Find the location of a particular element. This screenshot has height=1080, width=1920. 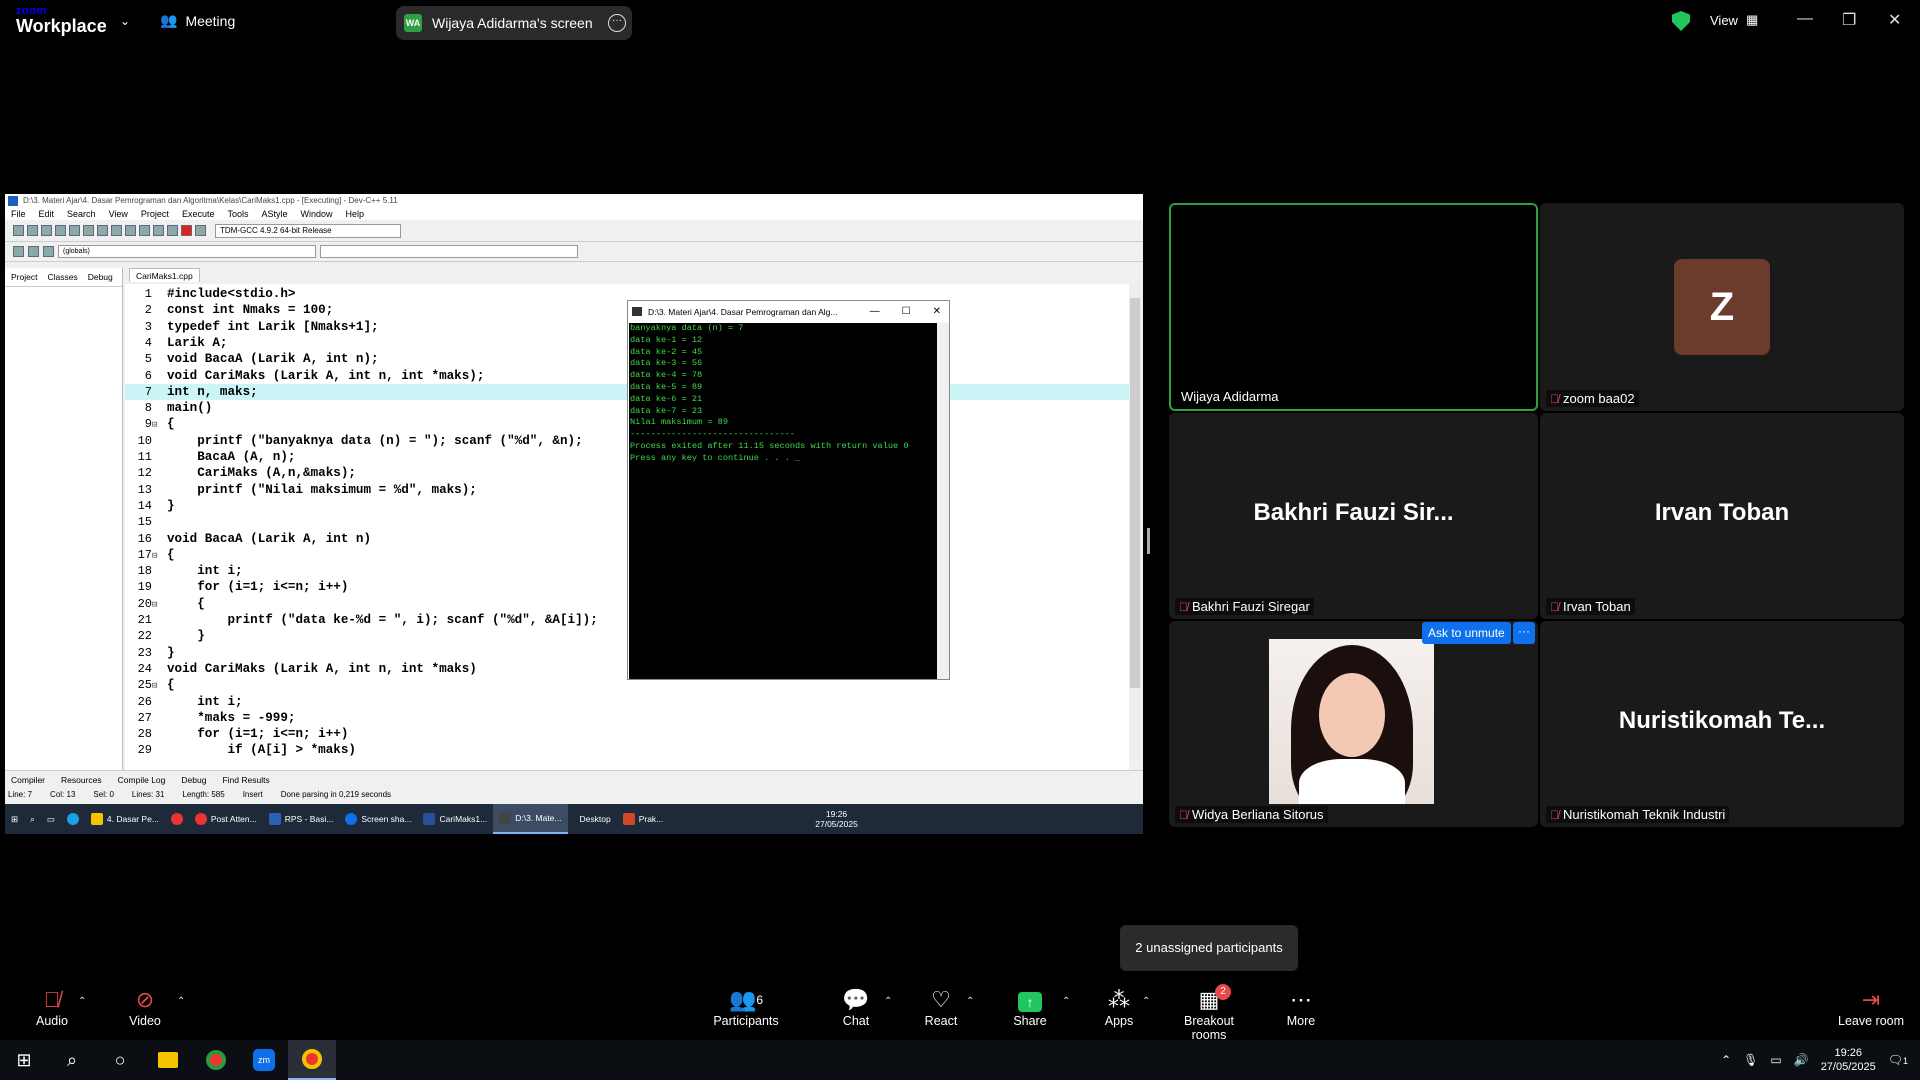

save-all-icon is located at coordinates (60, 230).